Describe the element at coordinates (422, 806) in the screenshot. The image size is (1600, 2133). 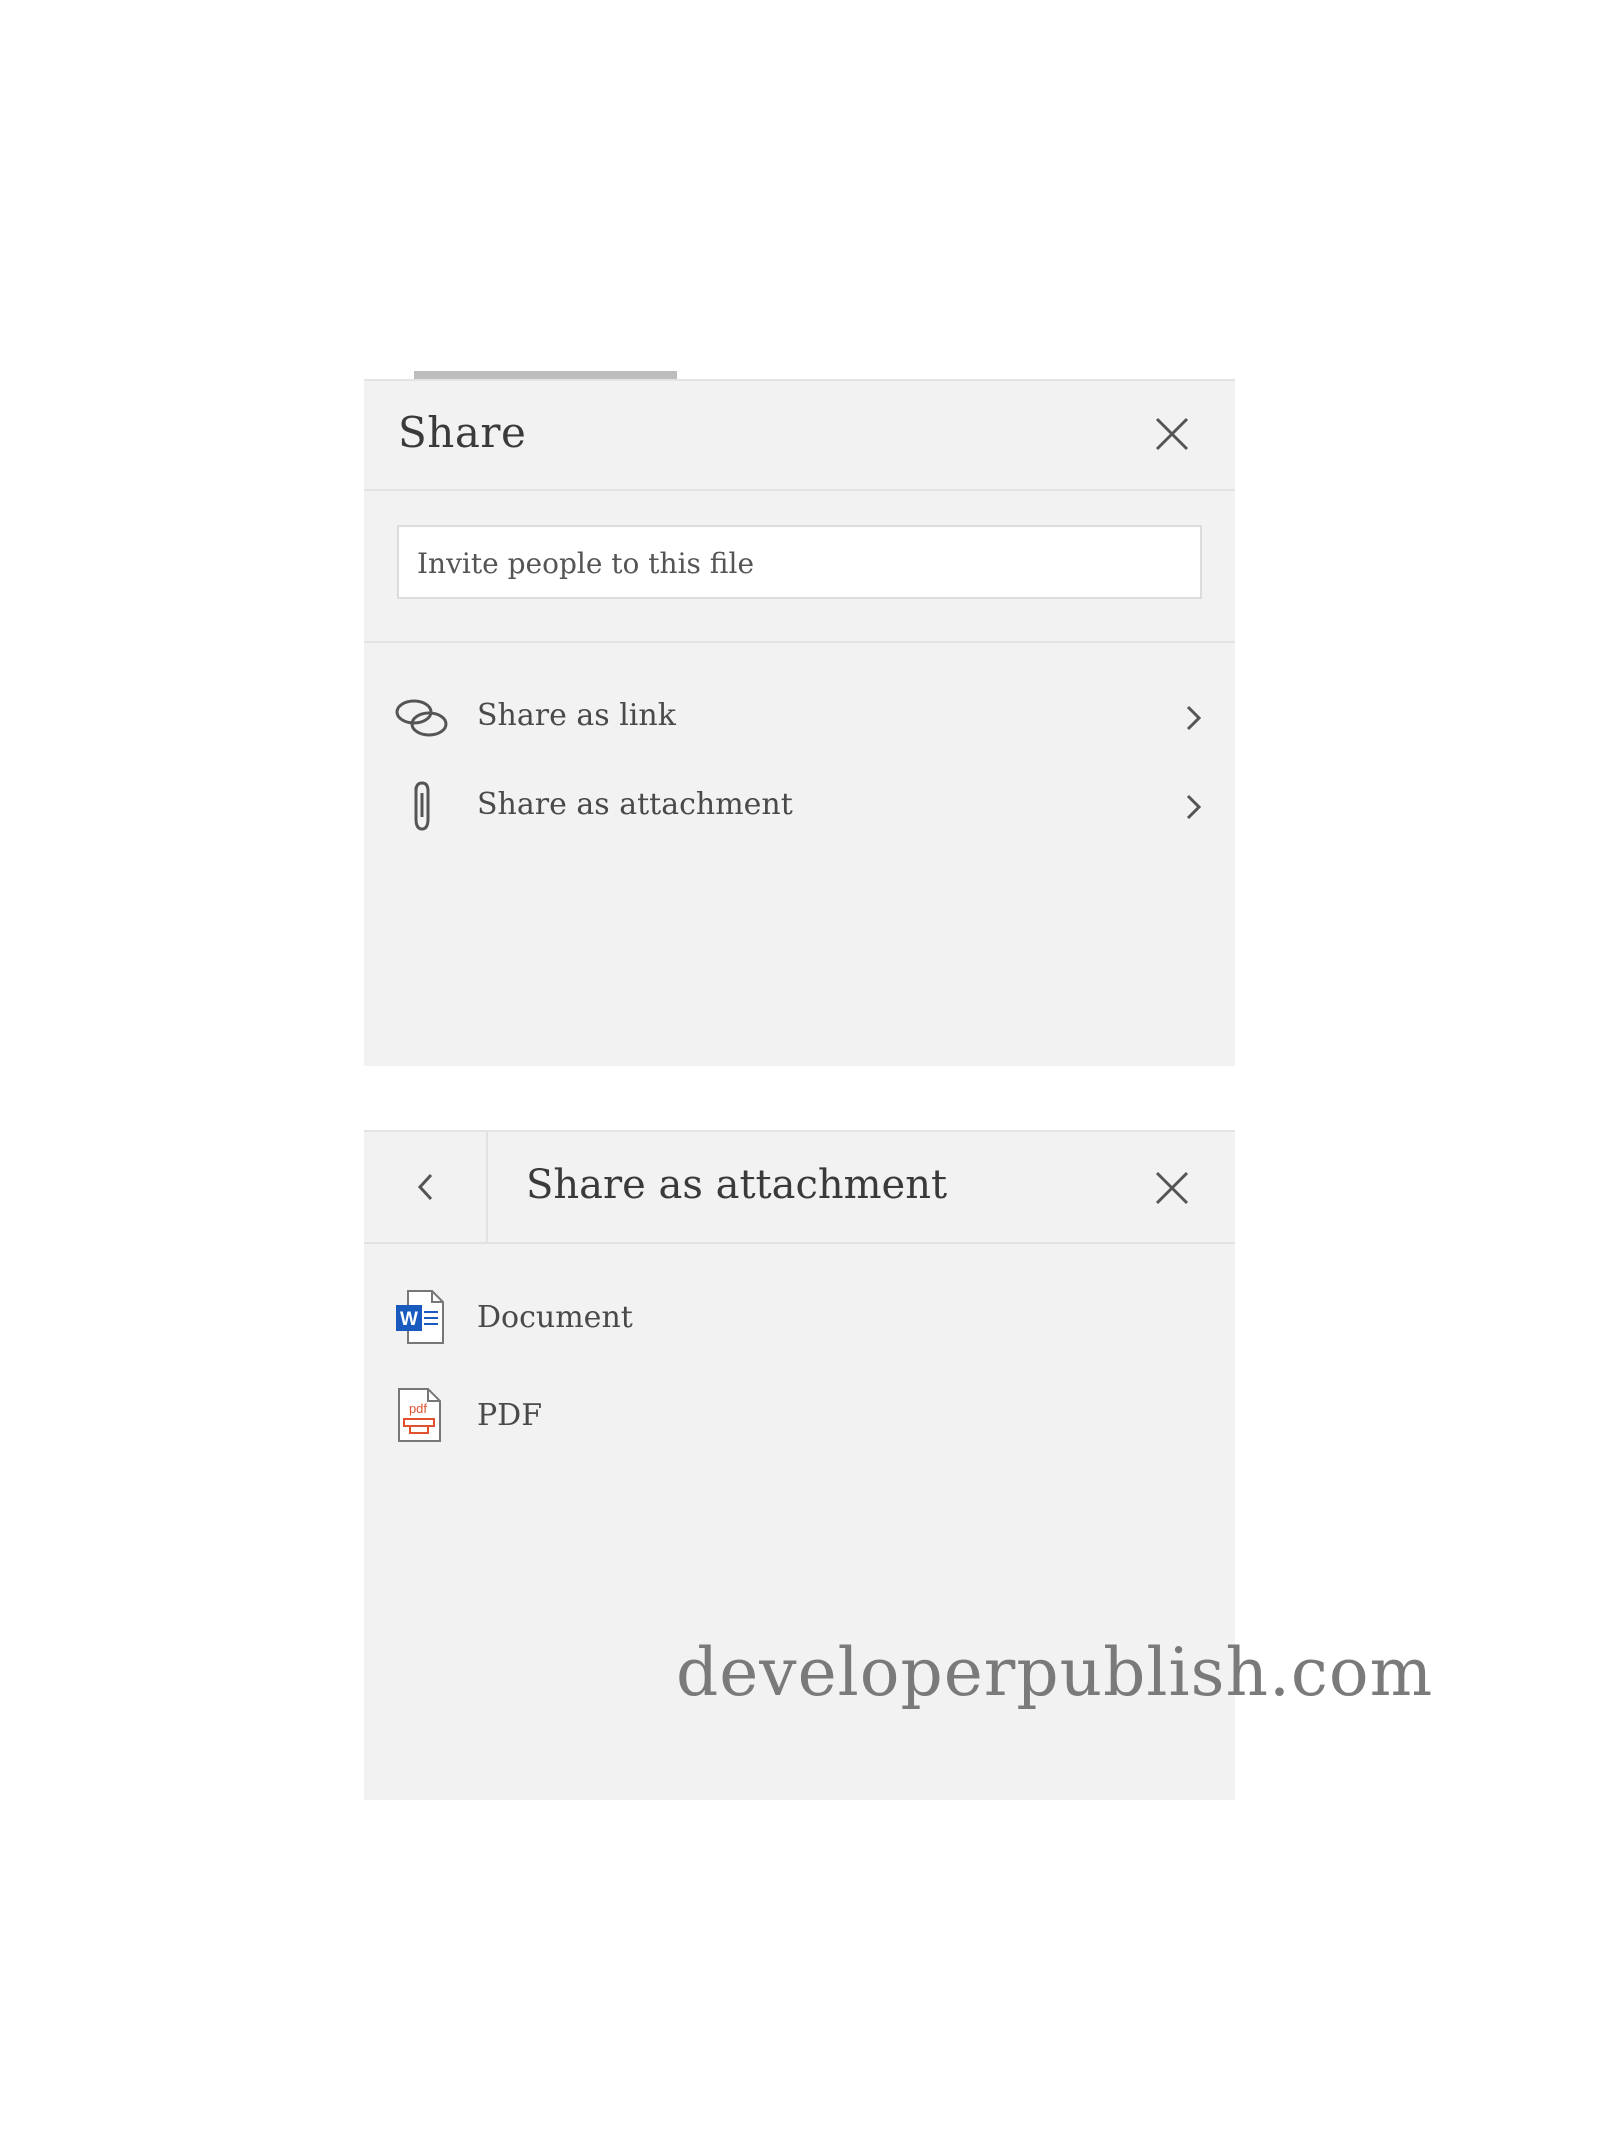
I see `paperclip-icon` at that location.